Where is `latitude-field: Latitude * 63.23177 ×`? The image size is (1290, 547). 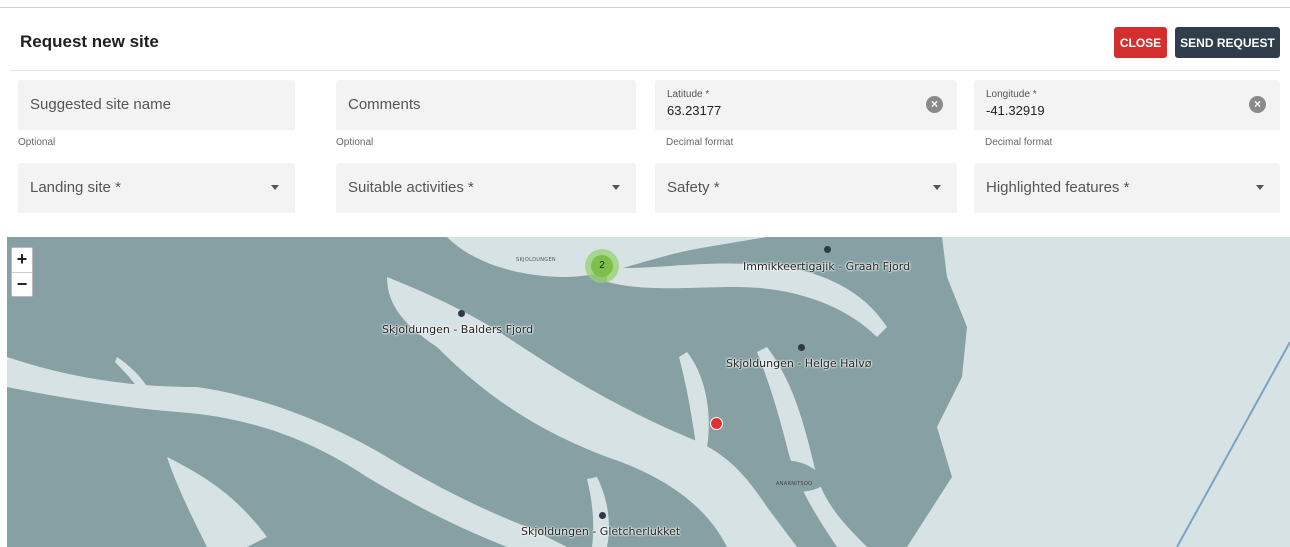
latitude-field: Latitude * 63.23177 × is located at coordinates (806, 105).